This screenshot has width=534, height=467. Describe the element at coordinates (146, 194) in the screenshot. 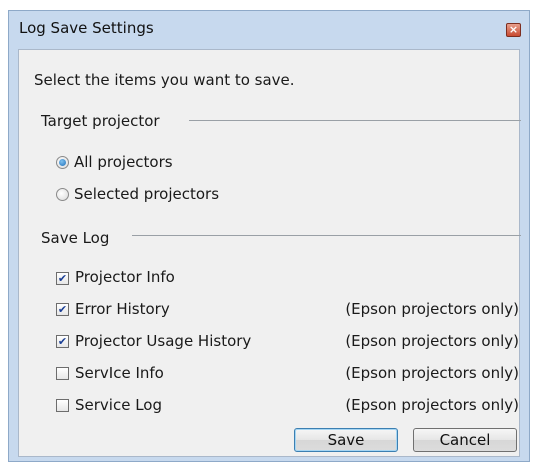

I see `radio-selected-projectors-label: Selected projectors` at that location.